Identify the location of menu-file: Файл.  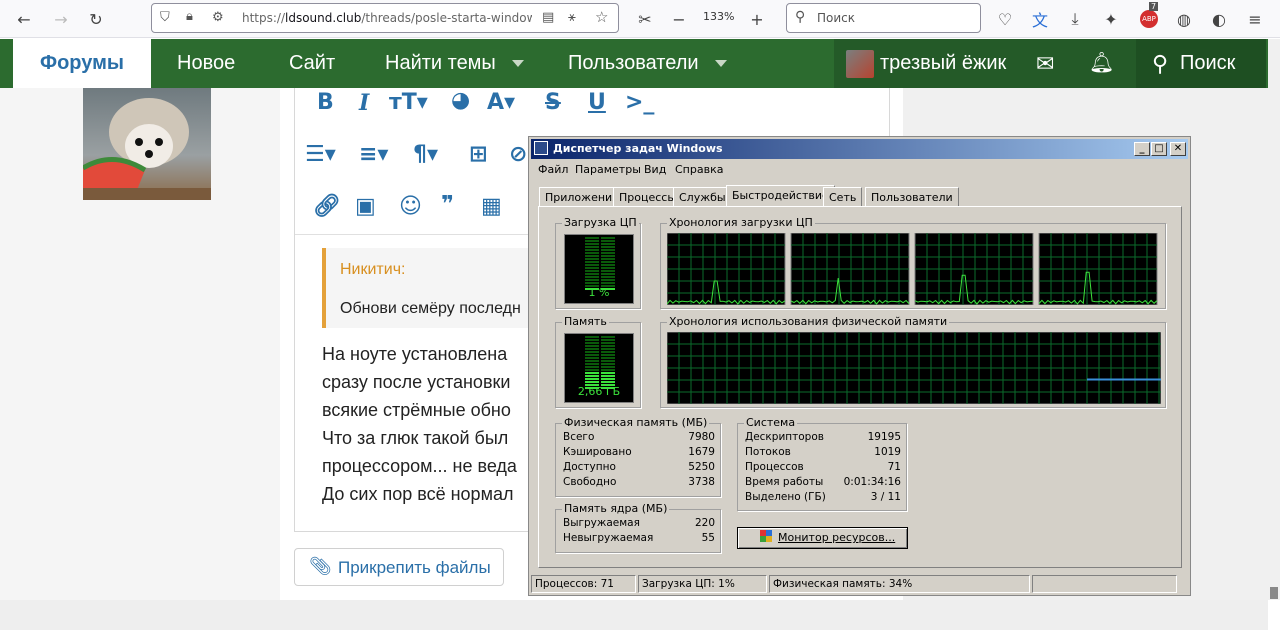
(553, 169).